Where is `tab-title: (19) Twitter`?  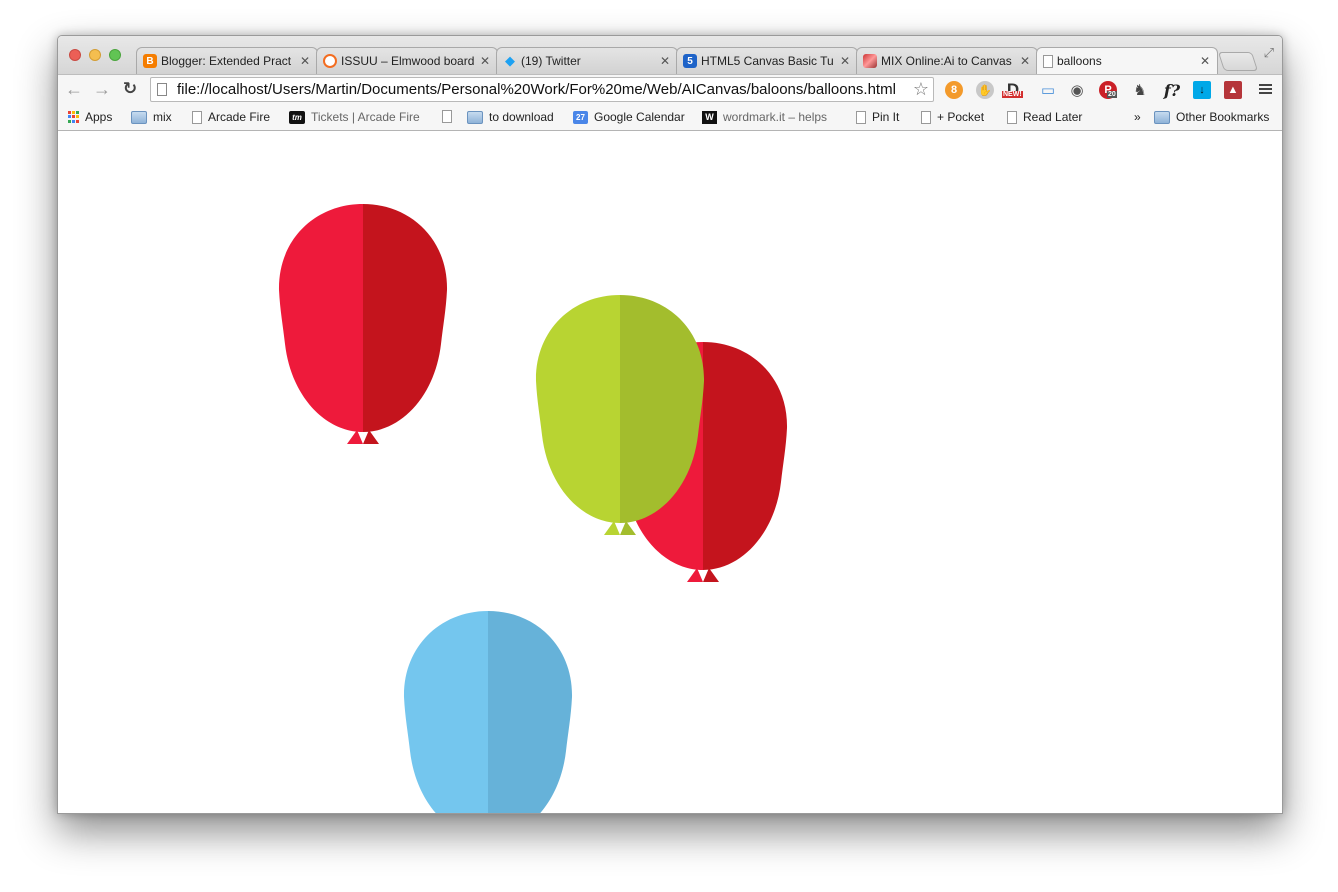 tab-title: (19) Twitter is located at coordinates (551, 61).